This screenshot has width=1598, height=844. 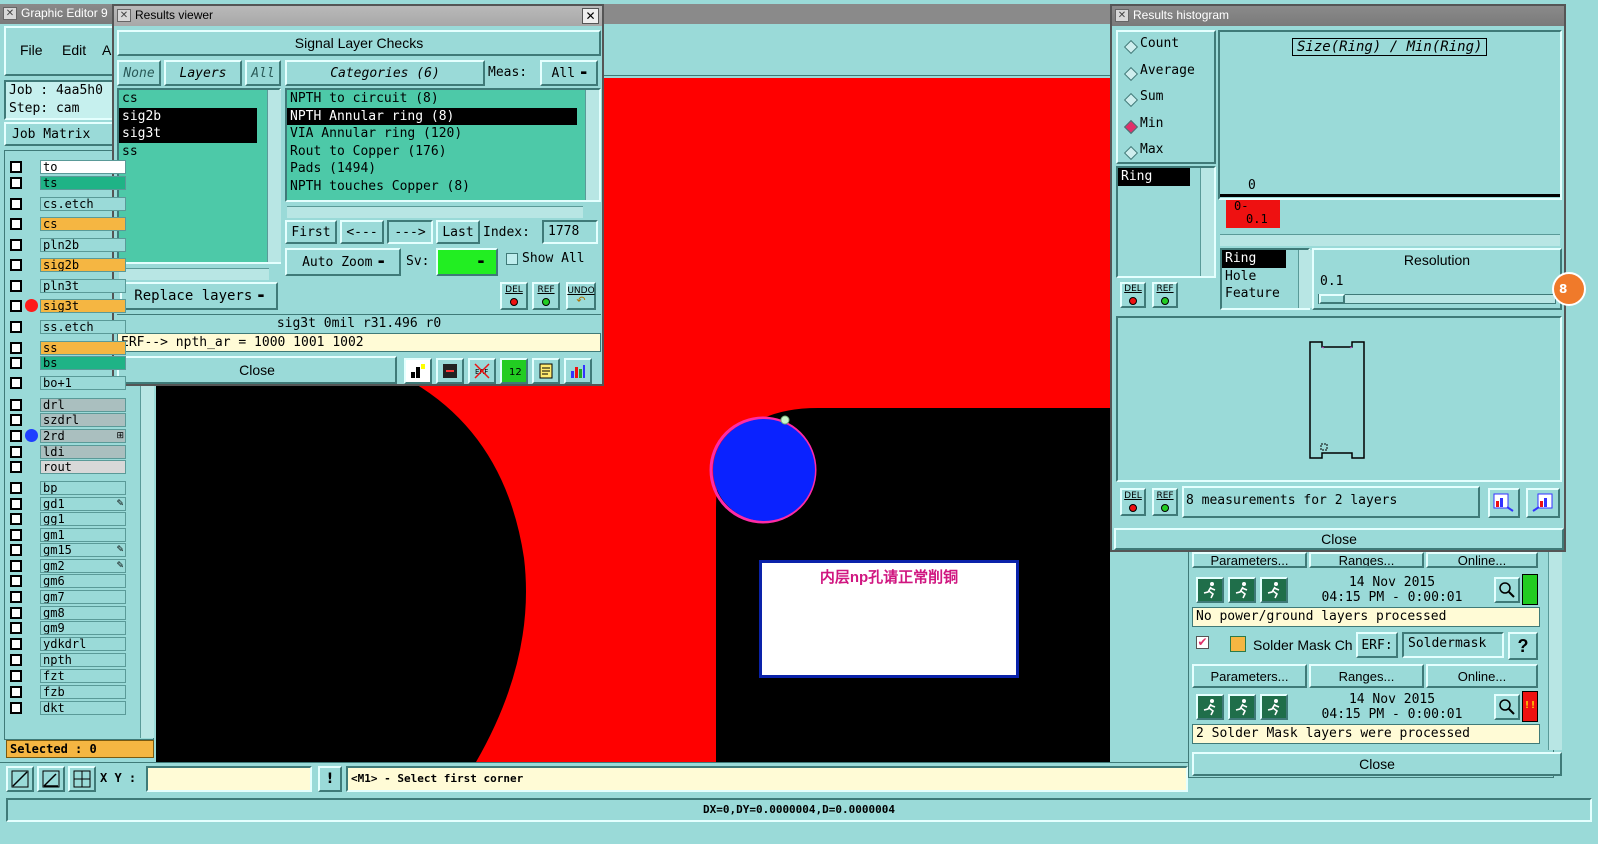 What do you see at coordinates (68, 580) in the screenshot?
I see `layer-row: gm6` at bounding box center [68, 580].